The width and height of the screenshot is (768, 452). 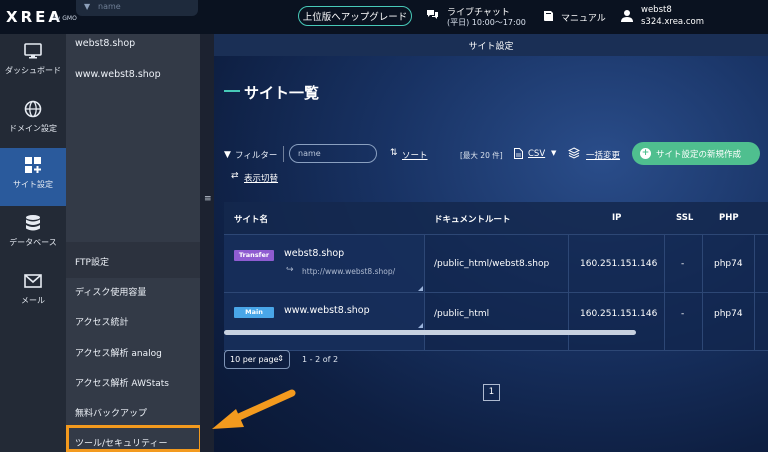 I want to click on column-header: サイト名, so click(x=251, y=219).